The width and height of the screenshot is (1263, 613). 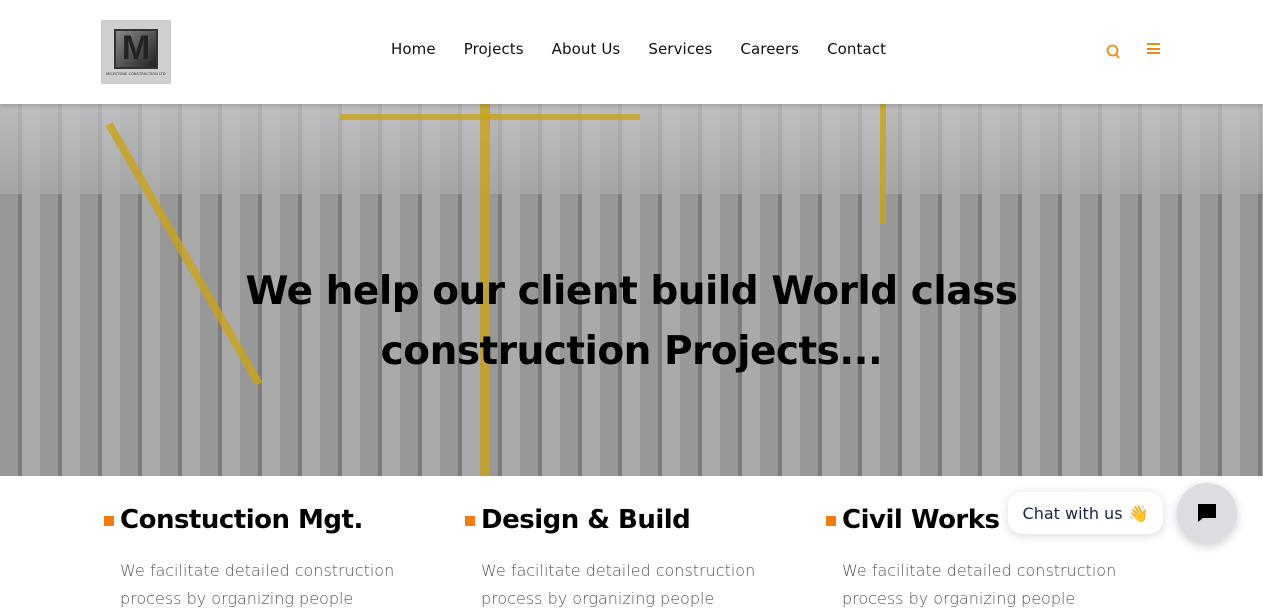 I want to click on nav-about-us: About Us, so click(x=586, y=49).